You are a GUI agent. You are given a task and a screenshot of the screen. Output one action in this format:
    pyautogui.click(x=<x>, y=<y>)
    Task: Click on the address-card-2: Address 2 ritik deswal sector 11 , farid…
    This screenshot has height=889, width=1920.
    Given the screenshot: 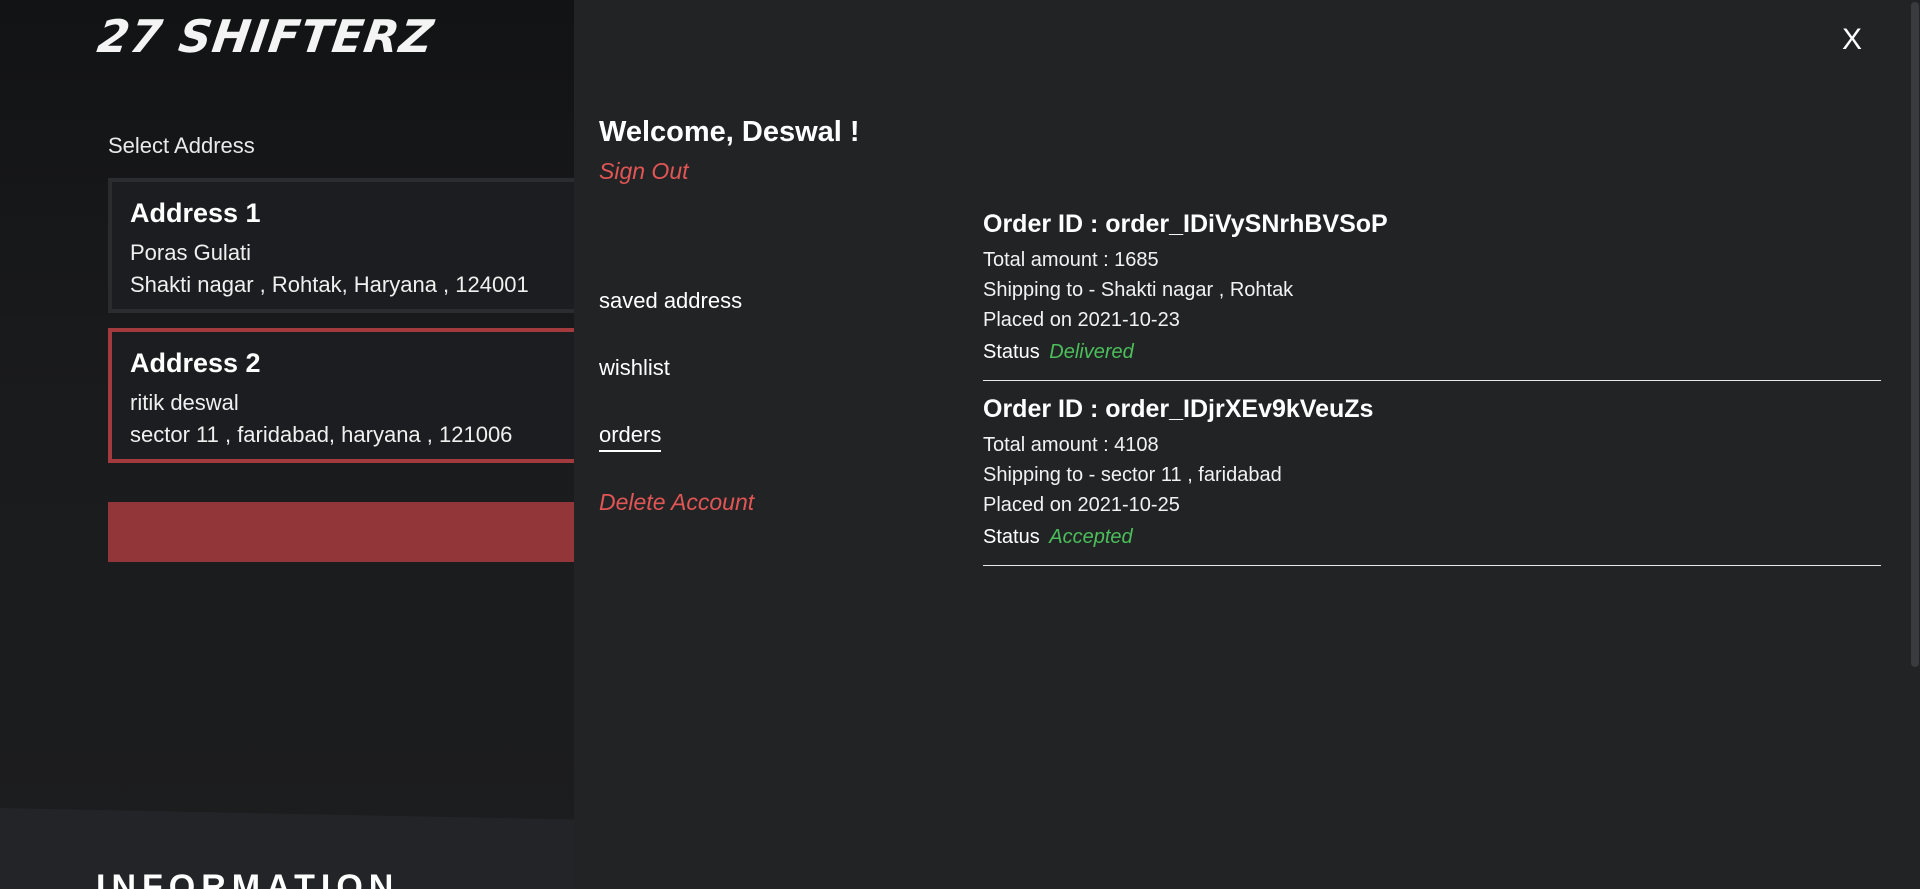 What is the action you would take?
    pyautogui.click(x=368, y=395)
    